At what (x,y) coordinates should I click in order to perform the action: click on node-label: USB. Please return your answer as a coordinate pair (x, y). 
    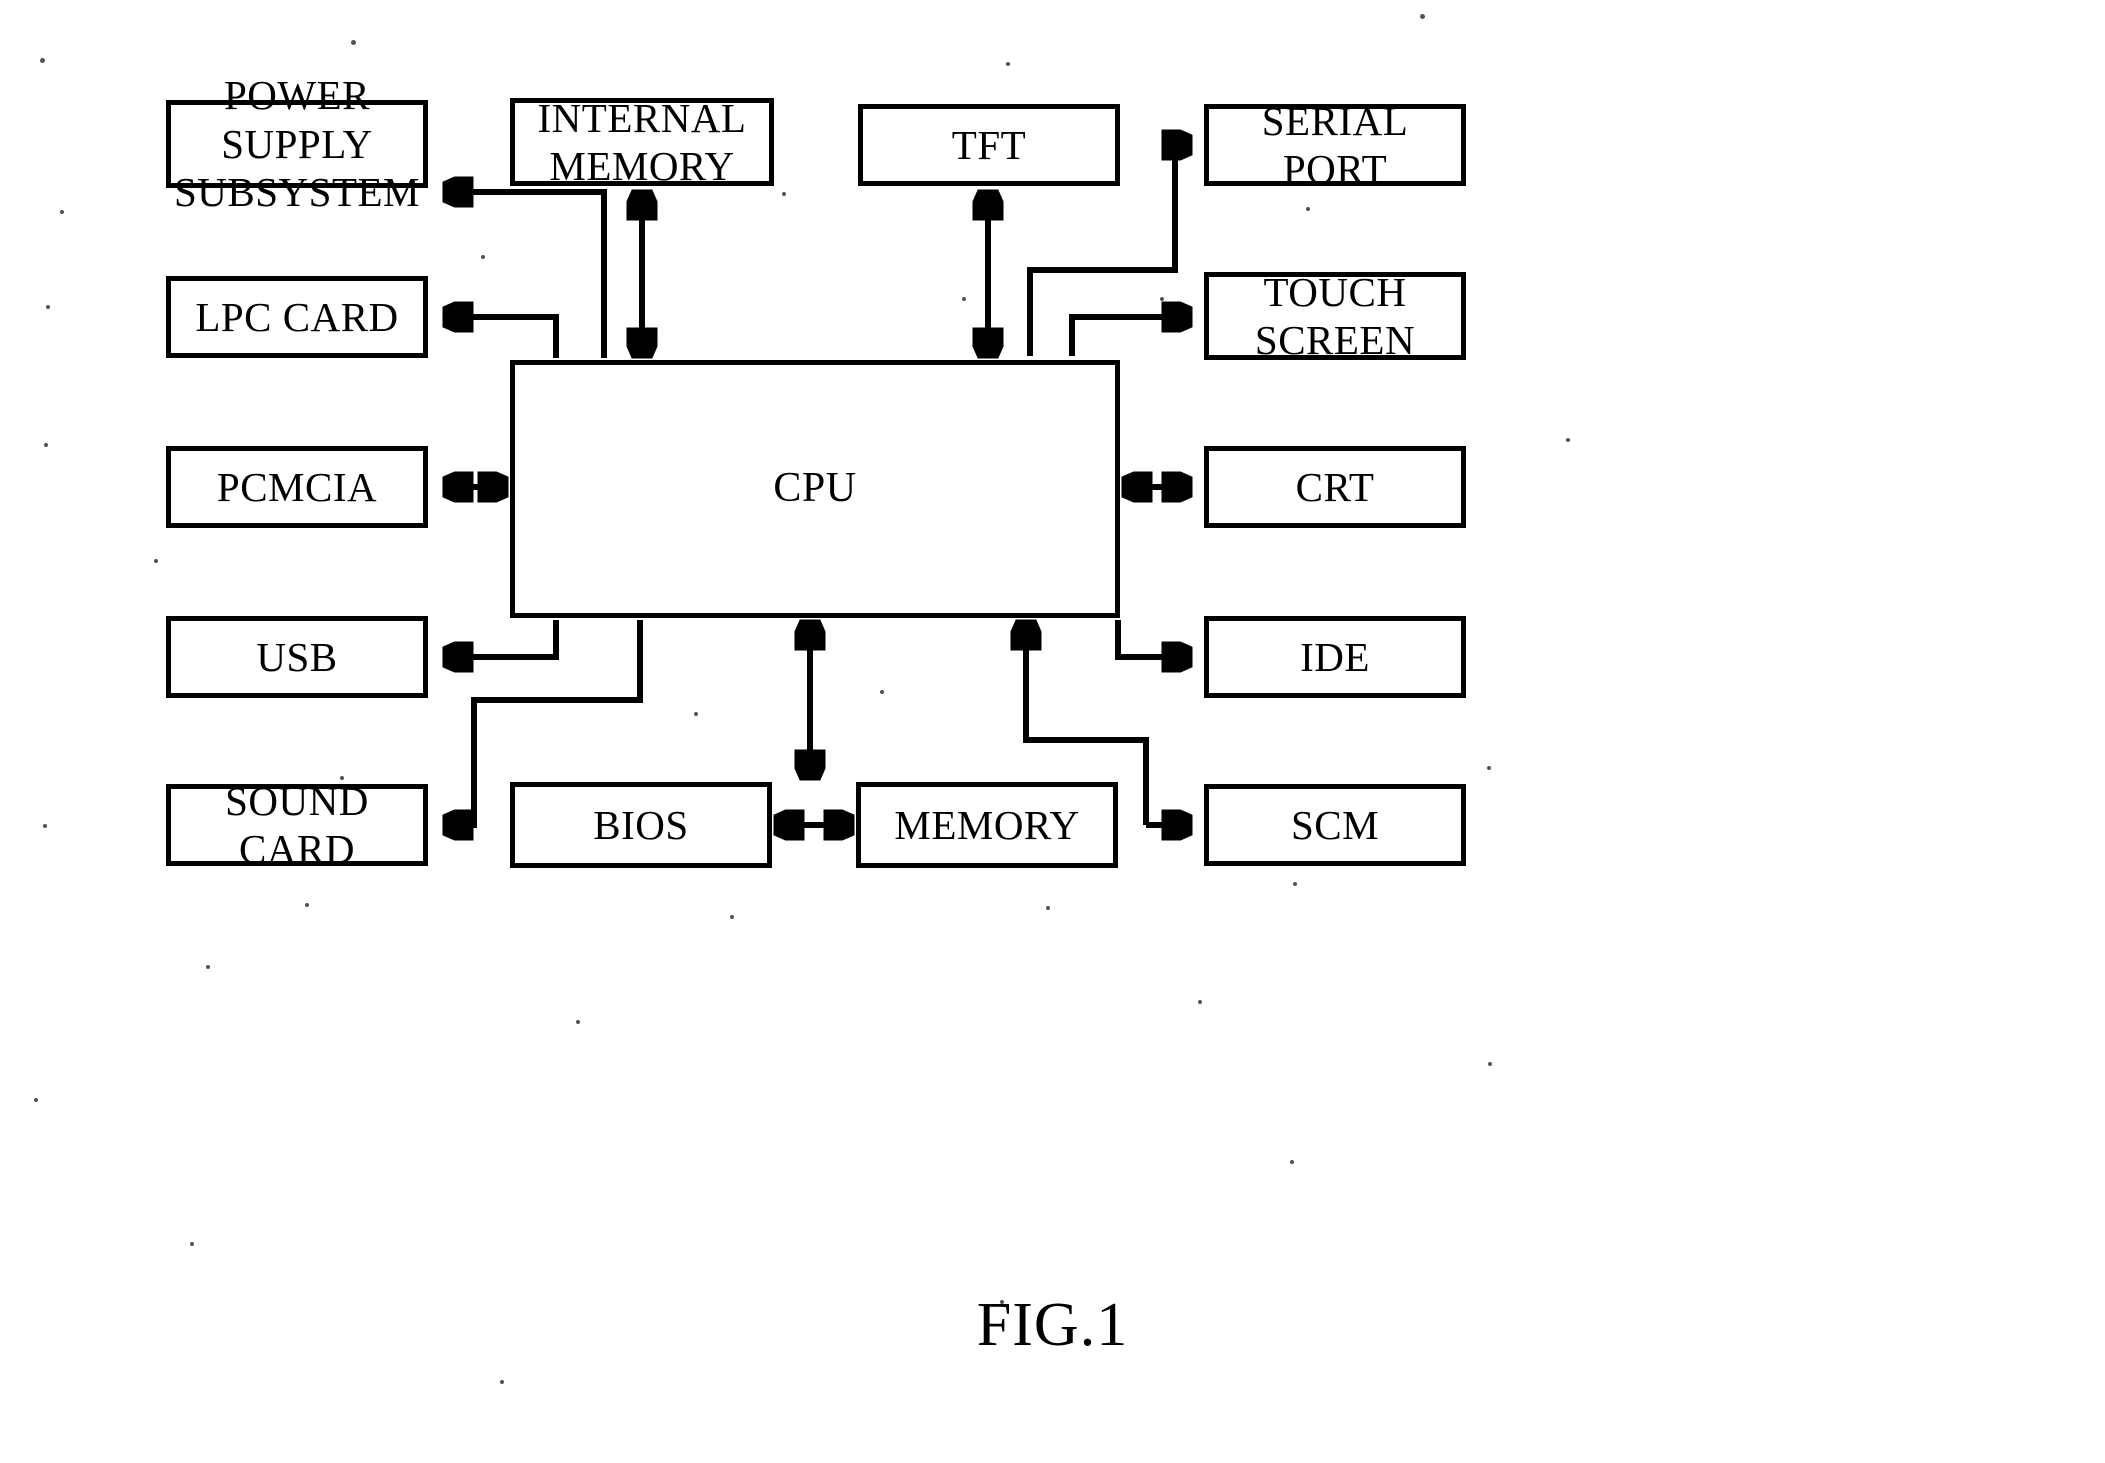
    Looking at the image, I should click on (297, 656).